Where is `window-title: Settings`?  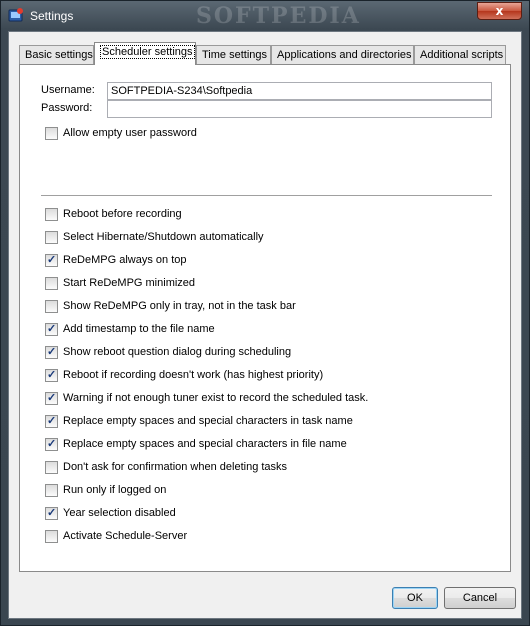
window-title: Settings is located at coordinates (52, 16).